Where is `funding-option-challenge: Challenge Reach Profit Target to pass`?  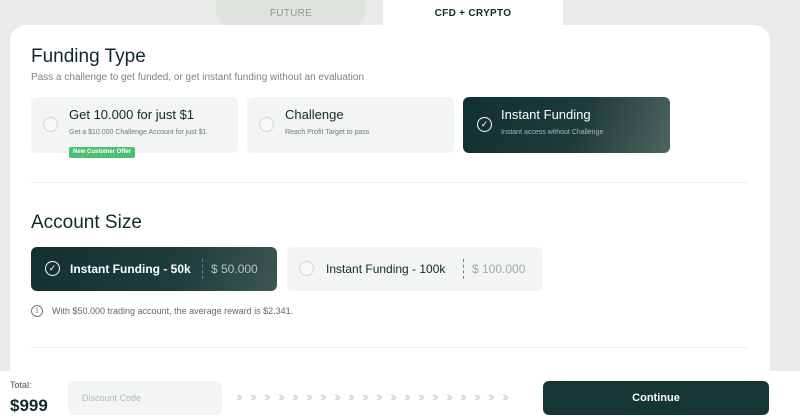
funding-option-challenge: Challenge Reach Profit Target to pass is located at coordinates (350, 125).